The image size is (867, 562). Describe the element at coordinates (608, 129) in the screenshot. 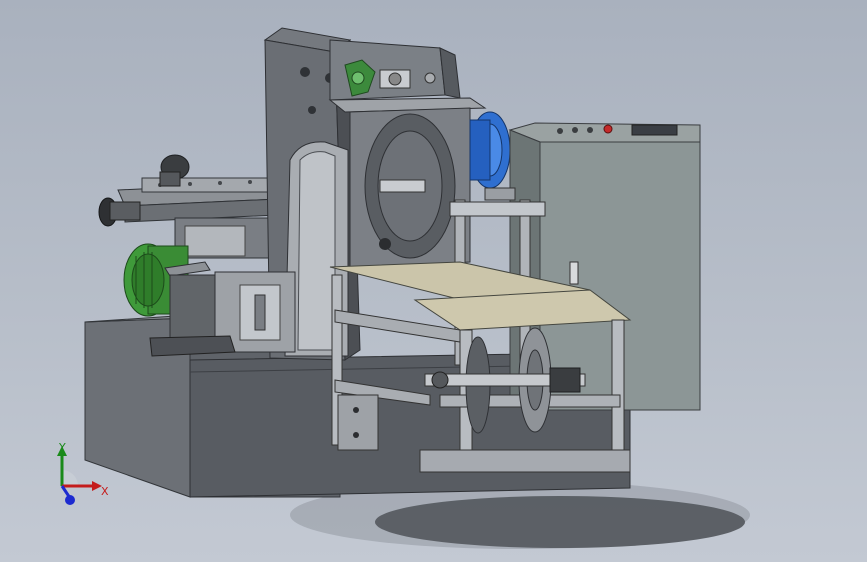

I see `emergency-stop-button` at that location.